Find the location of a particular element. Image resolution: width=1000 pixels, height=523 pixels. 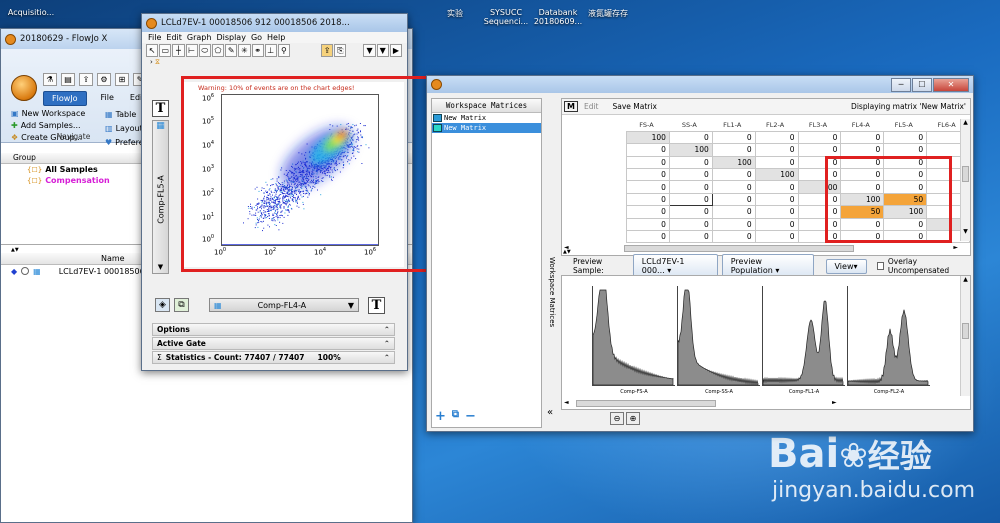

hscroll-thumb is located at coordinates (646, 403).